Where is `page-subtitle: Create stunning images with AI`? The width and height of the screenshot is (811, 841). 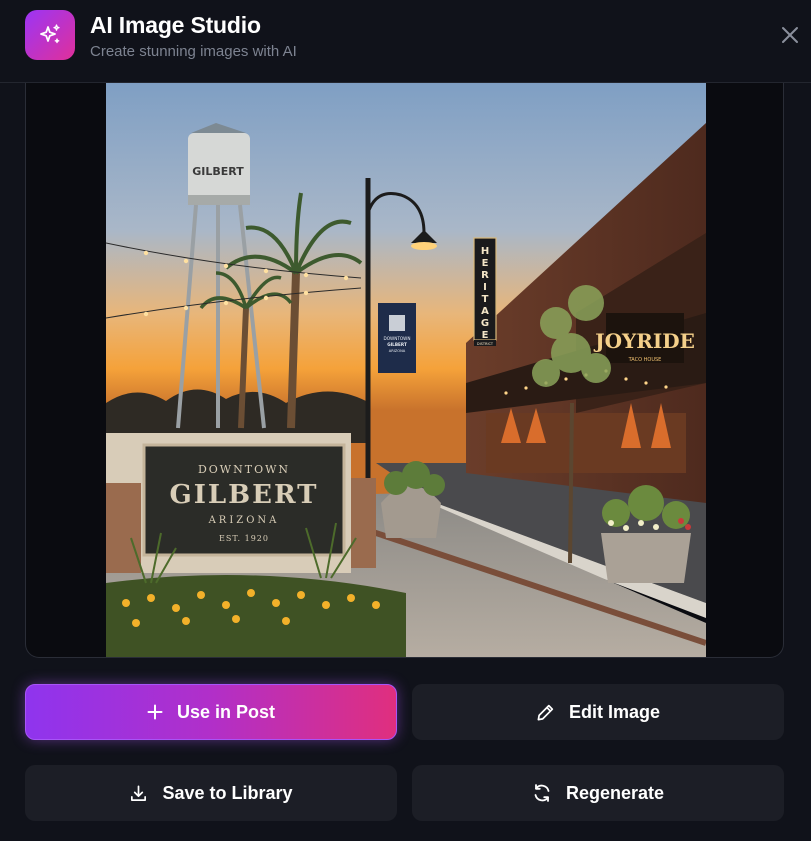
page-subtitle: Create stunning images with AI is located at coordinates (193, 51).